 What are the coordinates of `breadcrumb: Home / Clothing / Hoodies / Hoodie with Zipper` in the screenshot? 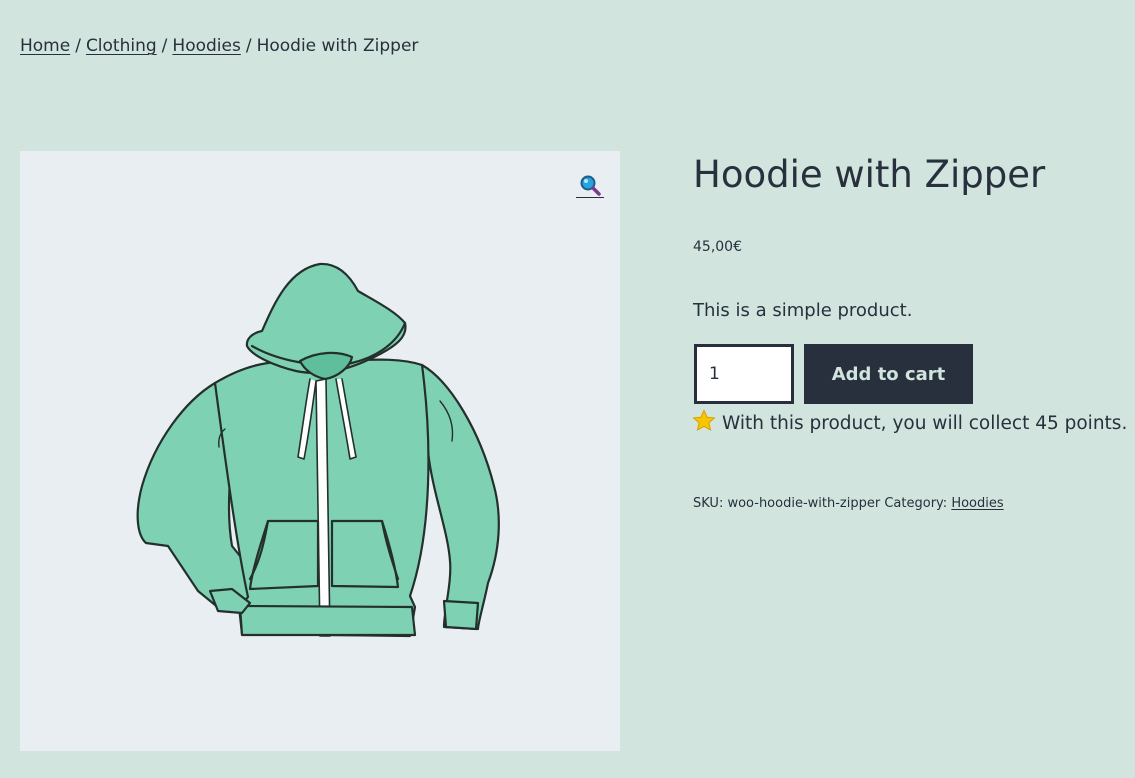 It's located at (219, 46).